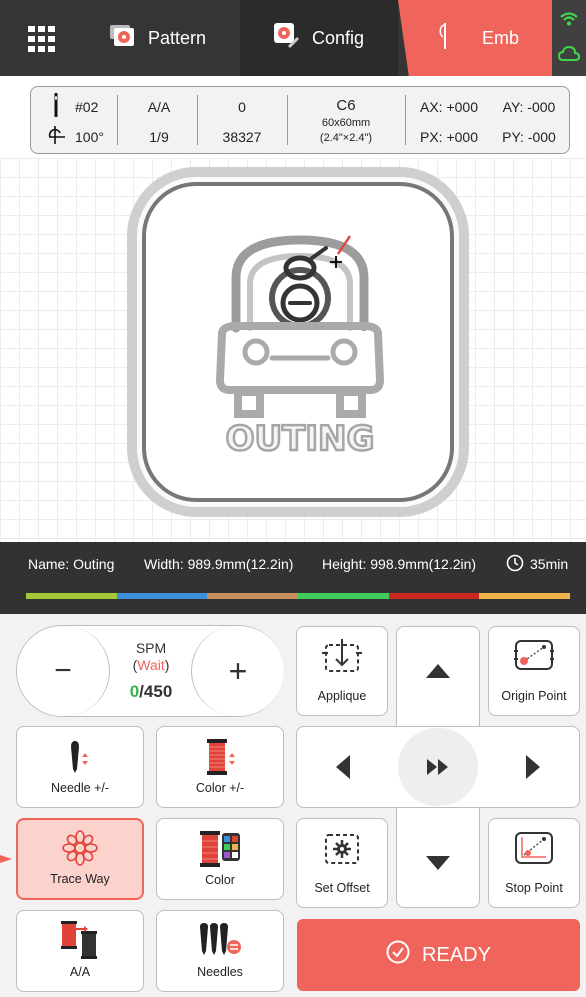 Image resolution: width=586 pixels, height=997 pixels. I want to click on stop-point-button: Stop Point, so click(534, 863).